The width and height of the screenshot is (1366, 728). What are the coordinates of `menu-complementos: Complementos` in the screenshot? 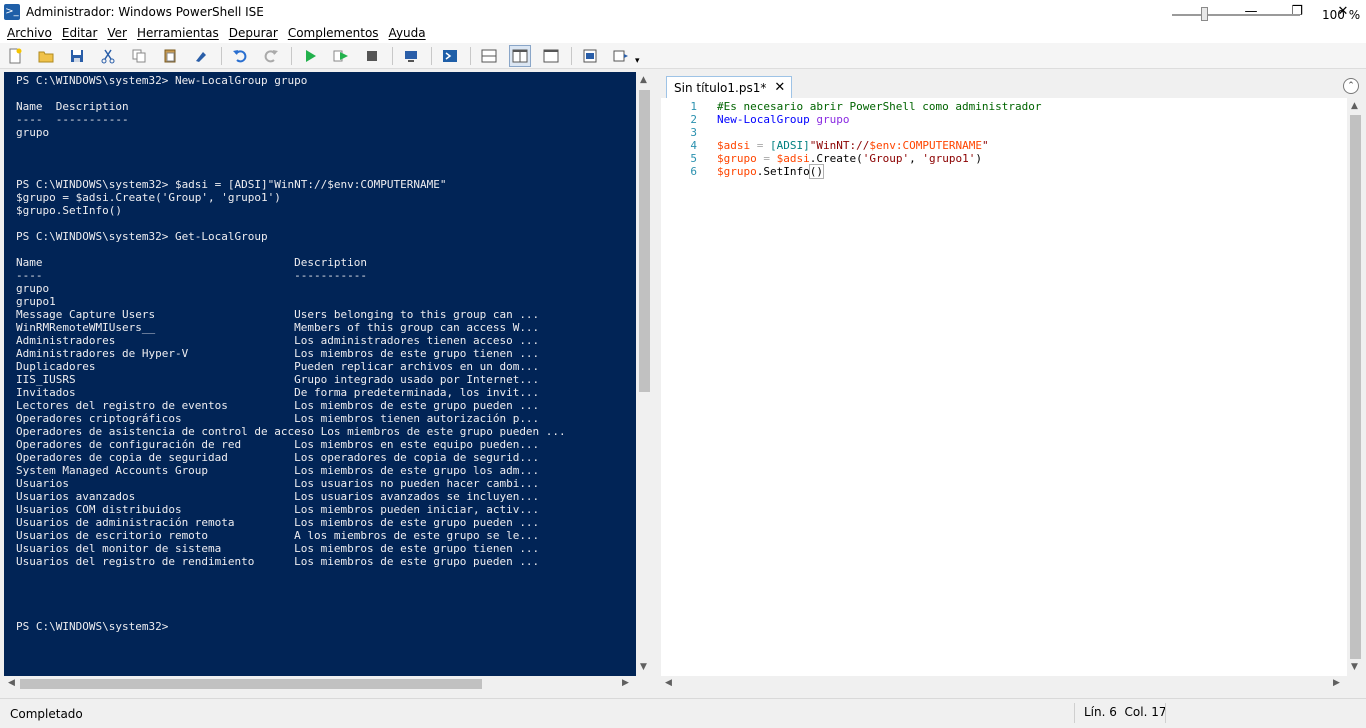 It's located at (333, 33).